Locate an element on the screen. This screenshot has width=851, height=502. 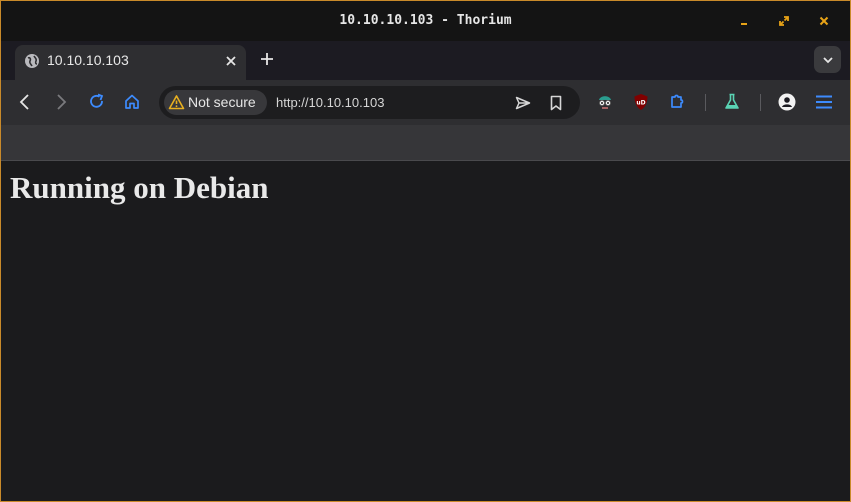
tab-search-button is located at coordinates (827, 59).